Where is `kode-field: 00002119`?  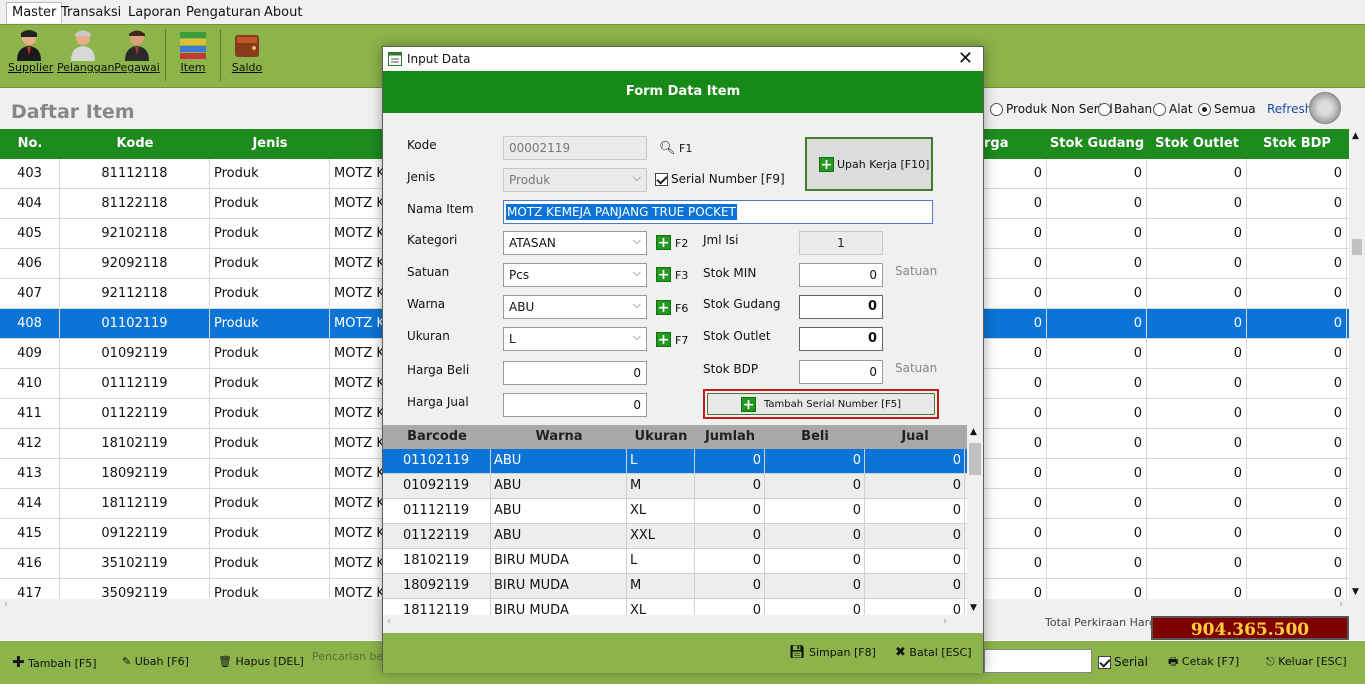 kode-field: 00002119 is located at coordinates (575, 148).